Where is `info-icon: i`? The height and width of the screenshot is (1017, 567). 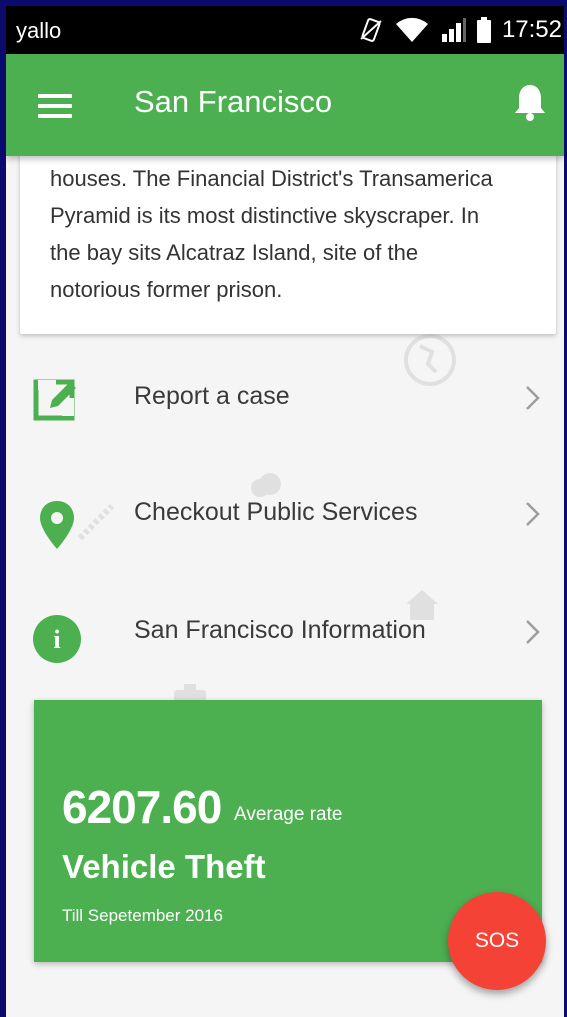 info-icon: i is located at coordinates (57, 639).